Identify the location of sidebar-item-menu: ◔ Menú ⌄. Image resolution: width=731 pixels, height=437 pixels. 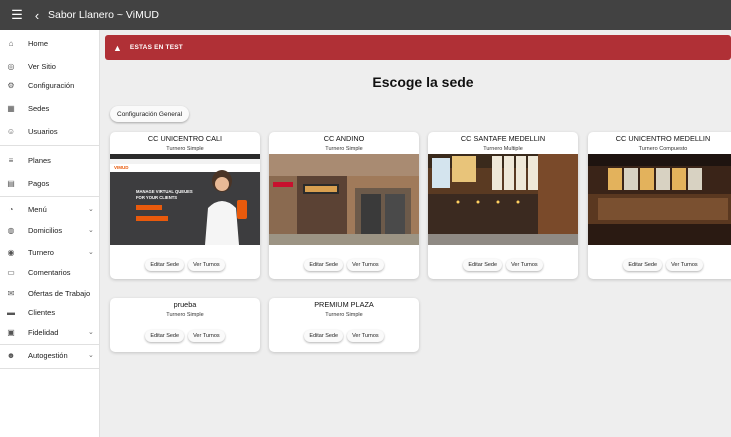
(50, 209).